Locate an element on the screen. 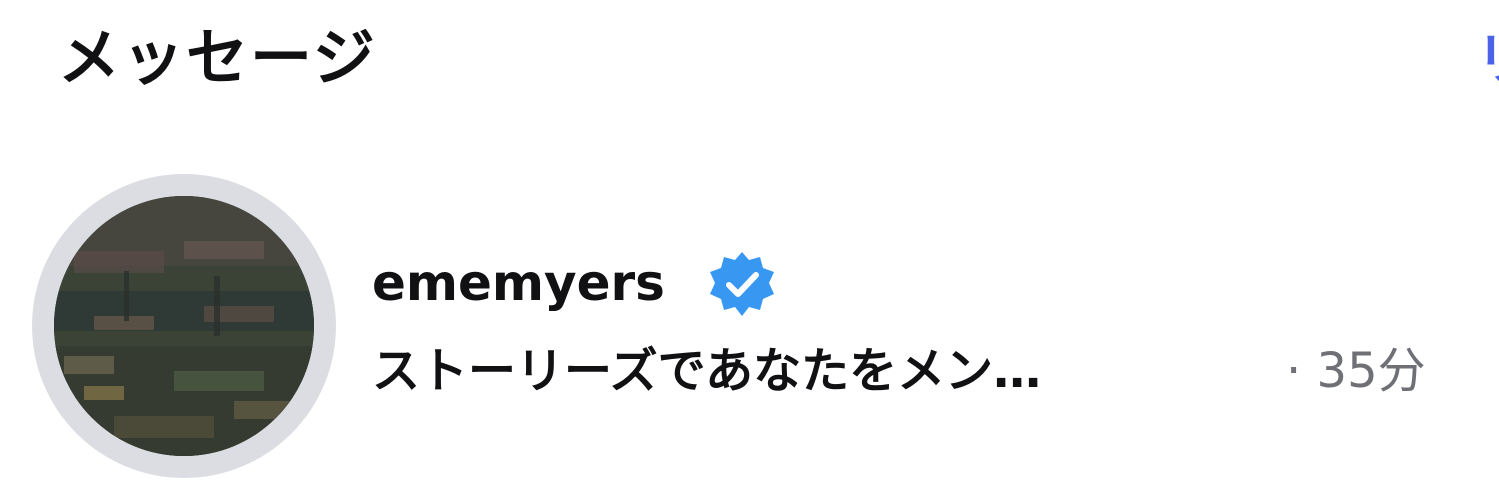  page-title: メッセージ is located at coordinates (217, 57).